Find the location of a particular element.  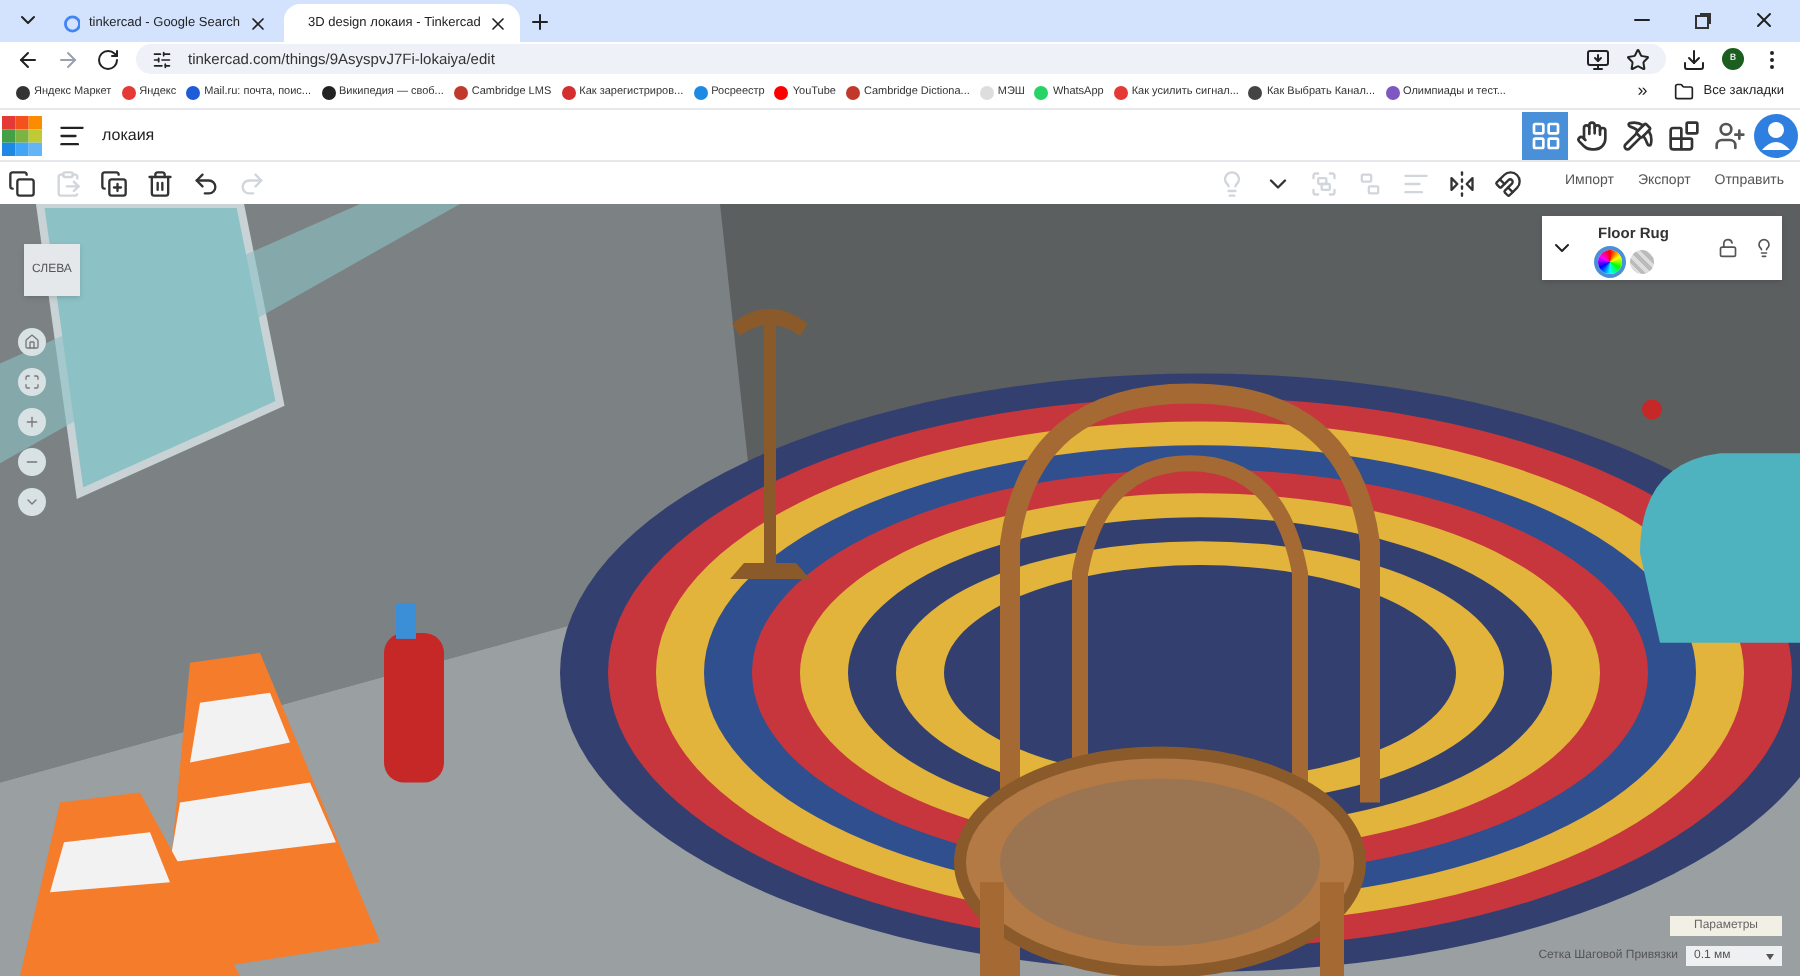

hole-swatch is located at coordinates (1642, 261).